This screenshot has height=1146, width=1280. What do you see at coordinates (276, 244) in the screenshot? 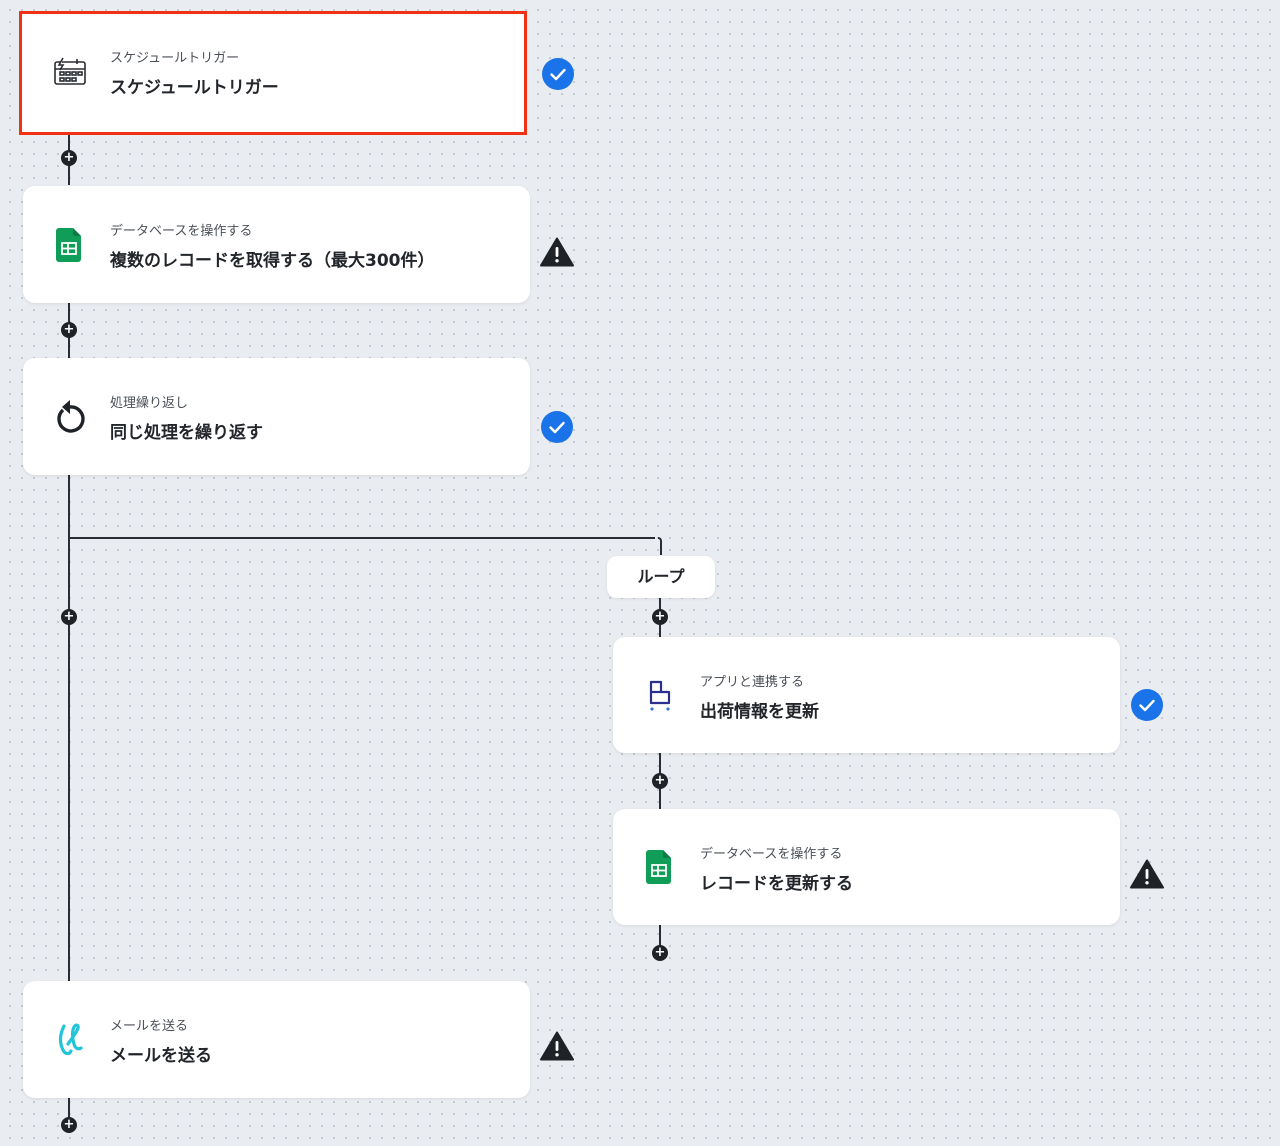
I see `node-get-records: データベースを操作する 複数のレコードを取得する（最大300件）` at bounding box center [276, 244].